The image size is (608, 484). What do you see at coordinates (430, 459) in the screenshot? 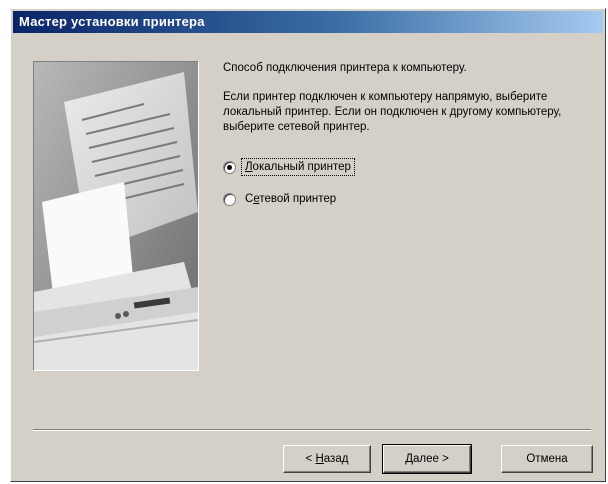
I see `next-button-rest: алее >` at bounding box center [430, 459].